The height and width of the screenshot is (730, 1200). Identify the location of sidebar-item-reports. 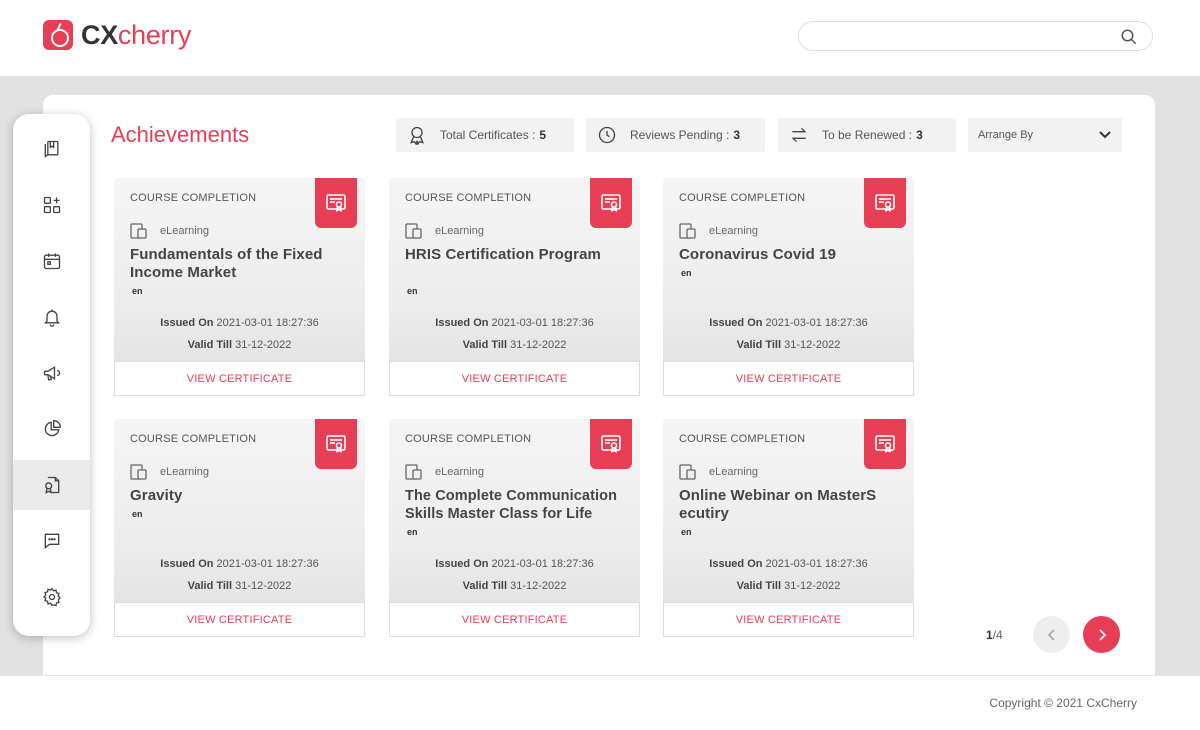
(51, 429).